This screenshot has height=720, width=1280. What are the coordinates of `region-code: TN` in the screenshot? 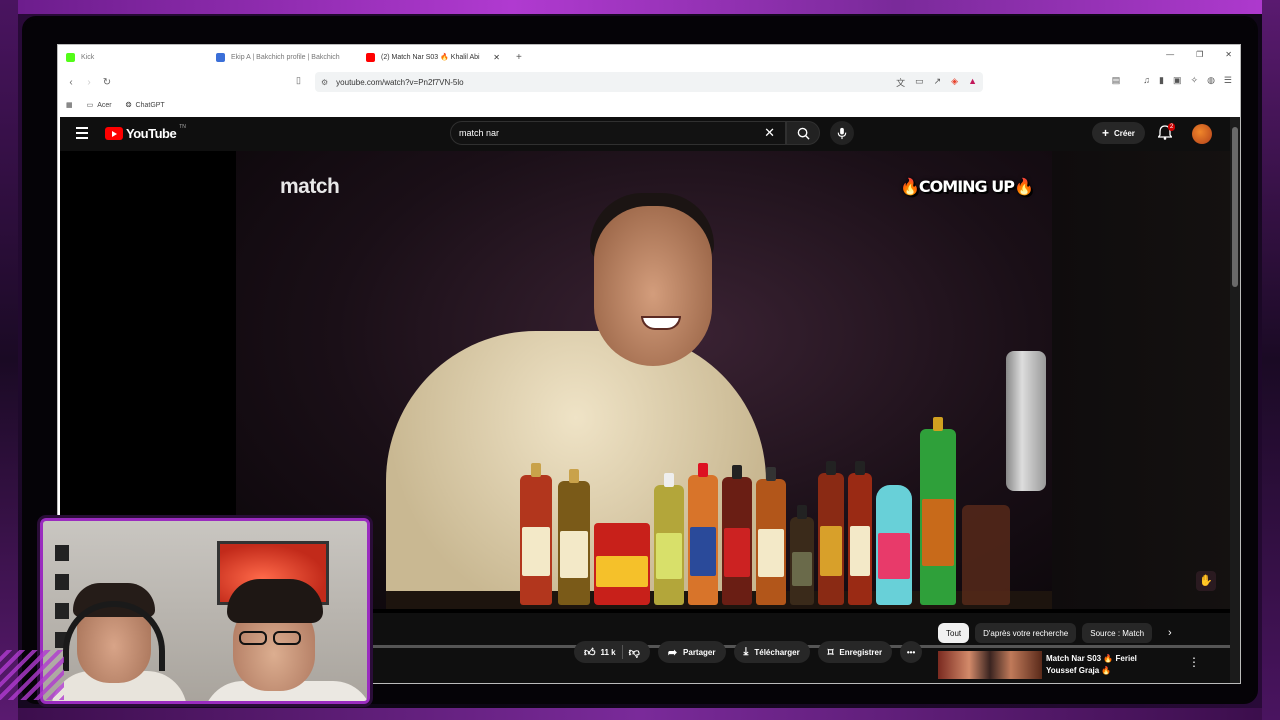 It's located at (182, 127).